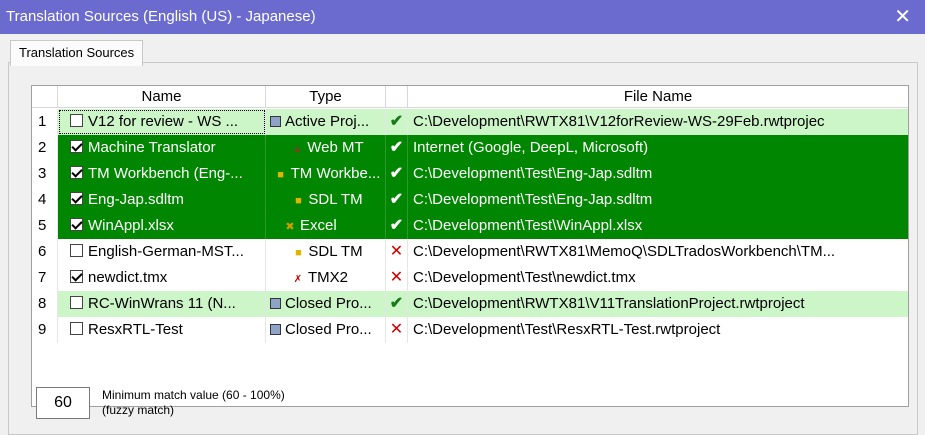 This screenshot has width=925, height=435. I want to click on row-name-cell: Eng-Jap.sdltm, so click(162, 200).